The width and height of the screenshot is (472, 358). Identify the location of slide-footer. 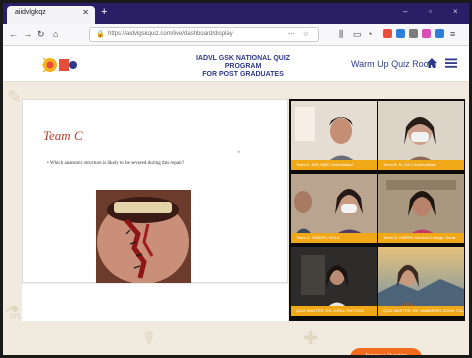
(155, 302).